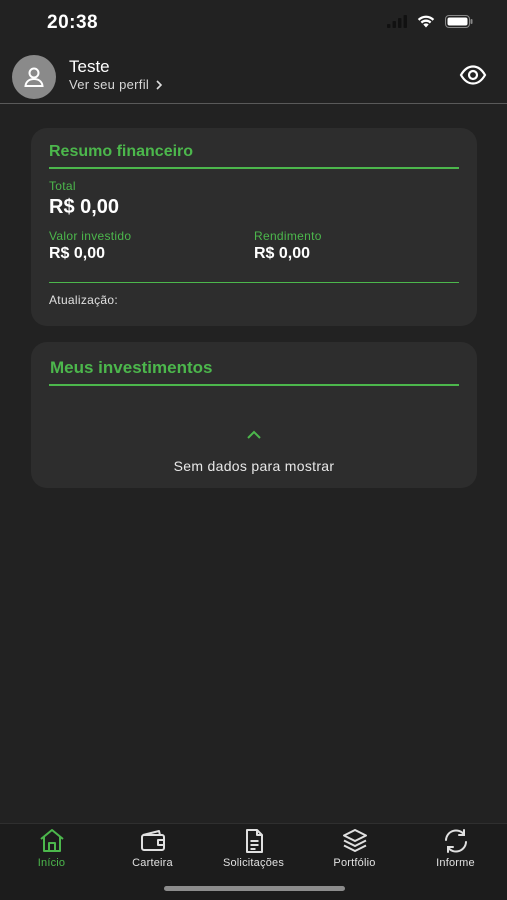  What do you see at coordinates (83, 300) in the screenshot?
I see `update-label: Atualização:` at bounding box center [83, 300].